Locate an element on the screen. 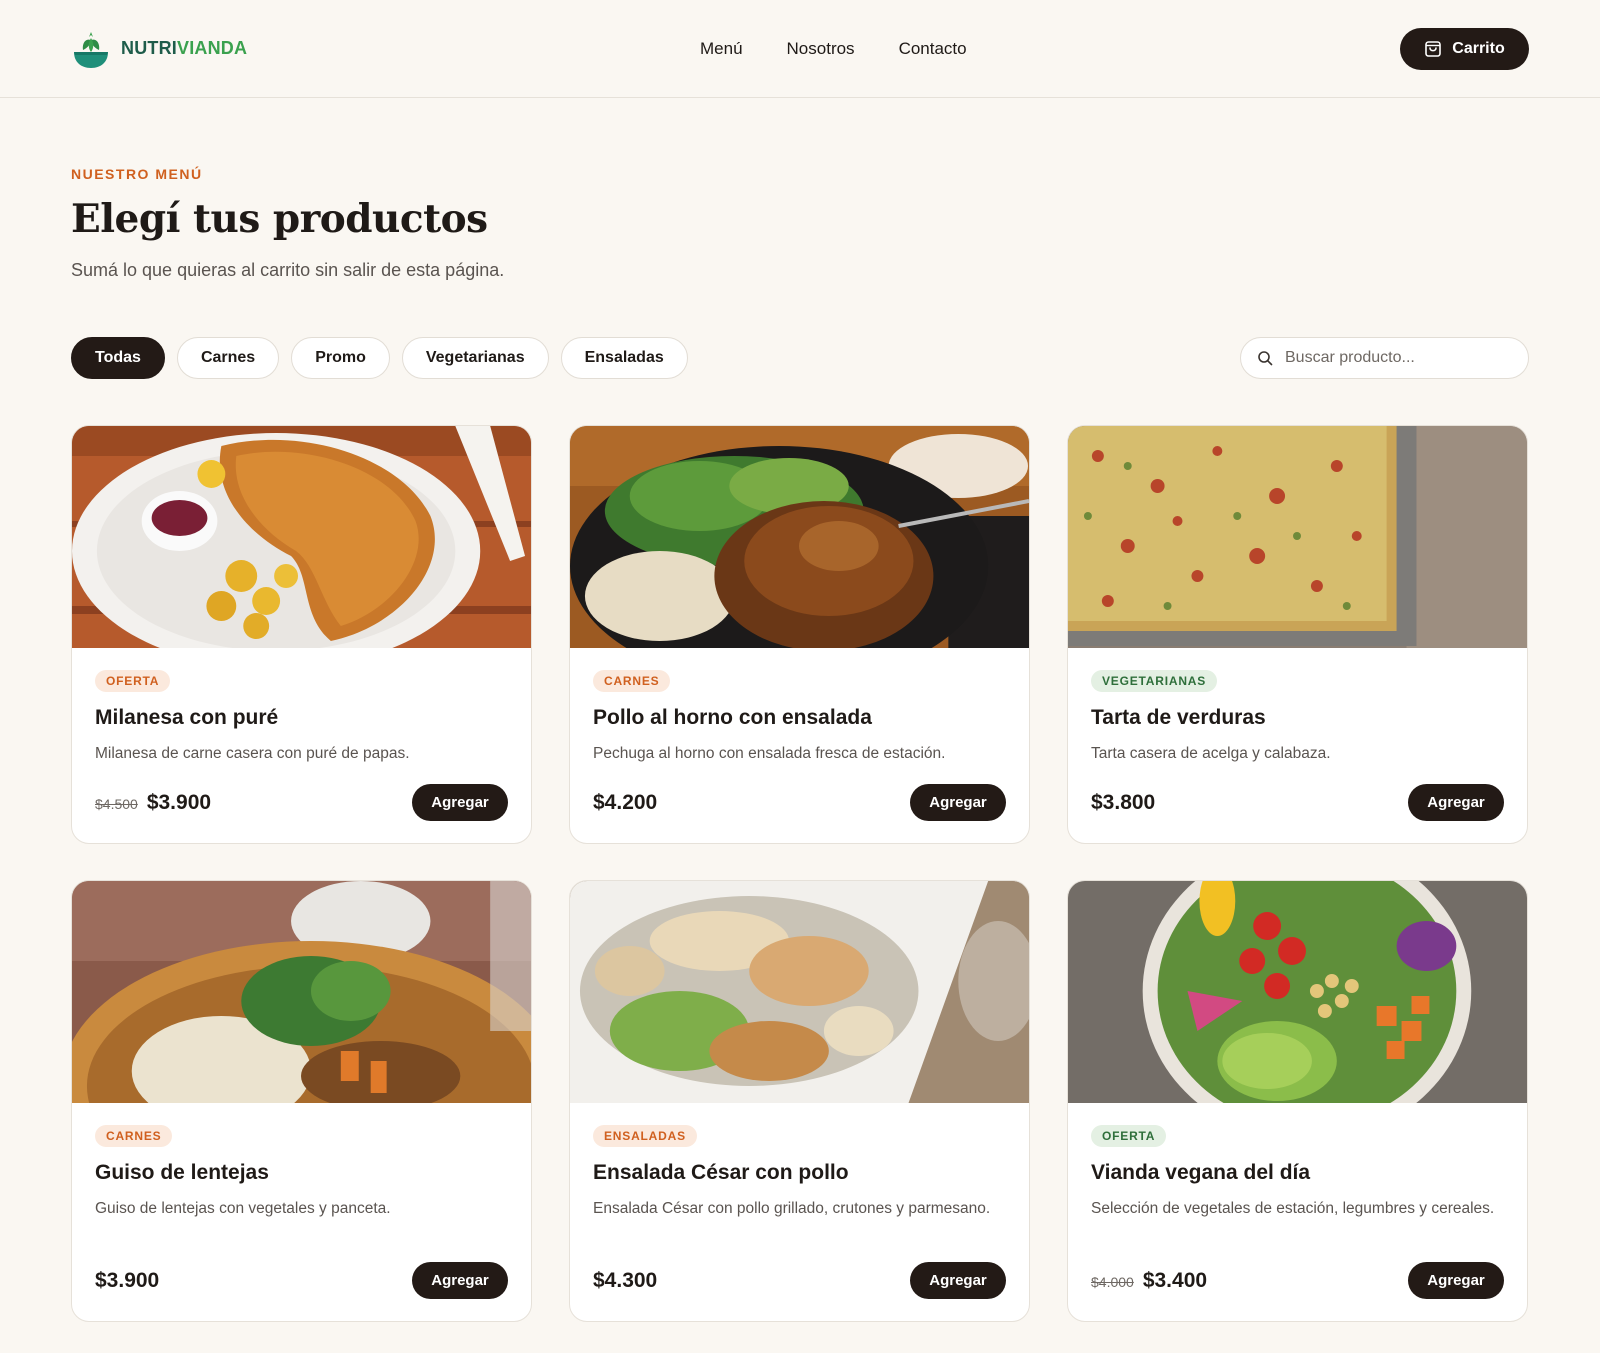 This screenshot has width=1600, height=1353. shopping-bag-icon is located at coordinates (1433, 49).